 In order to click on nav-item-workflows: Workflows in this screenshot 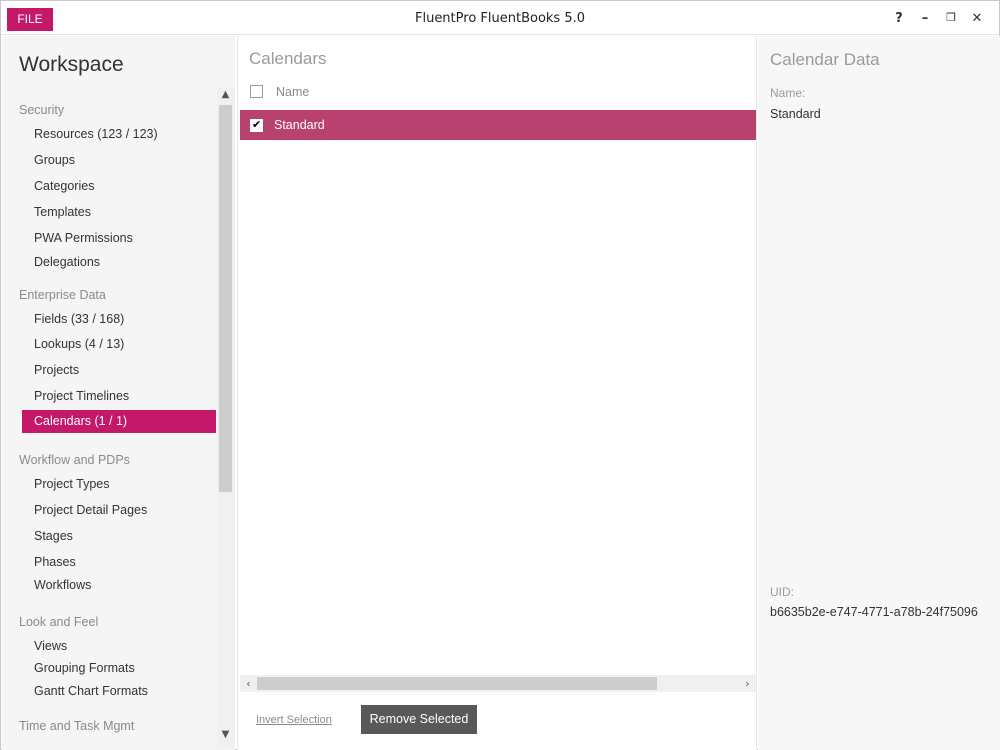, I will do `click(119, 585)`.